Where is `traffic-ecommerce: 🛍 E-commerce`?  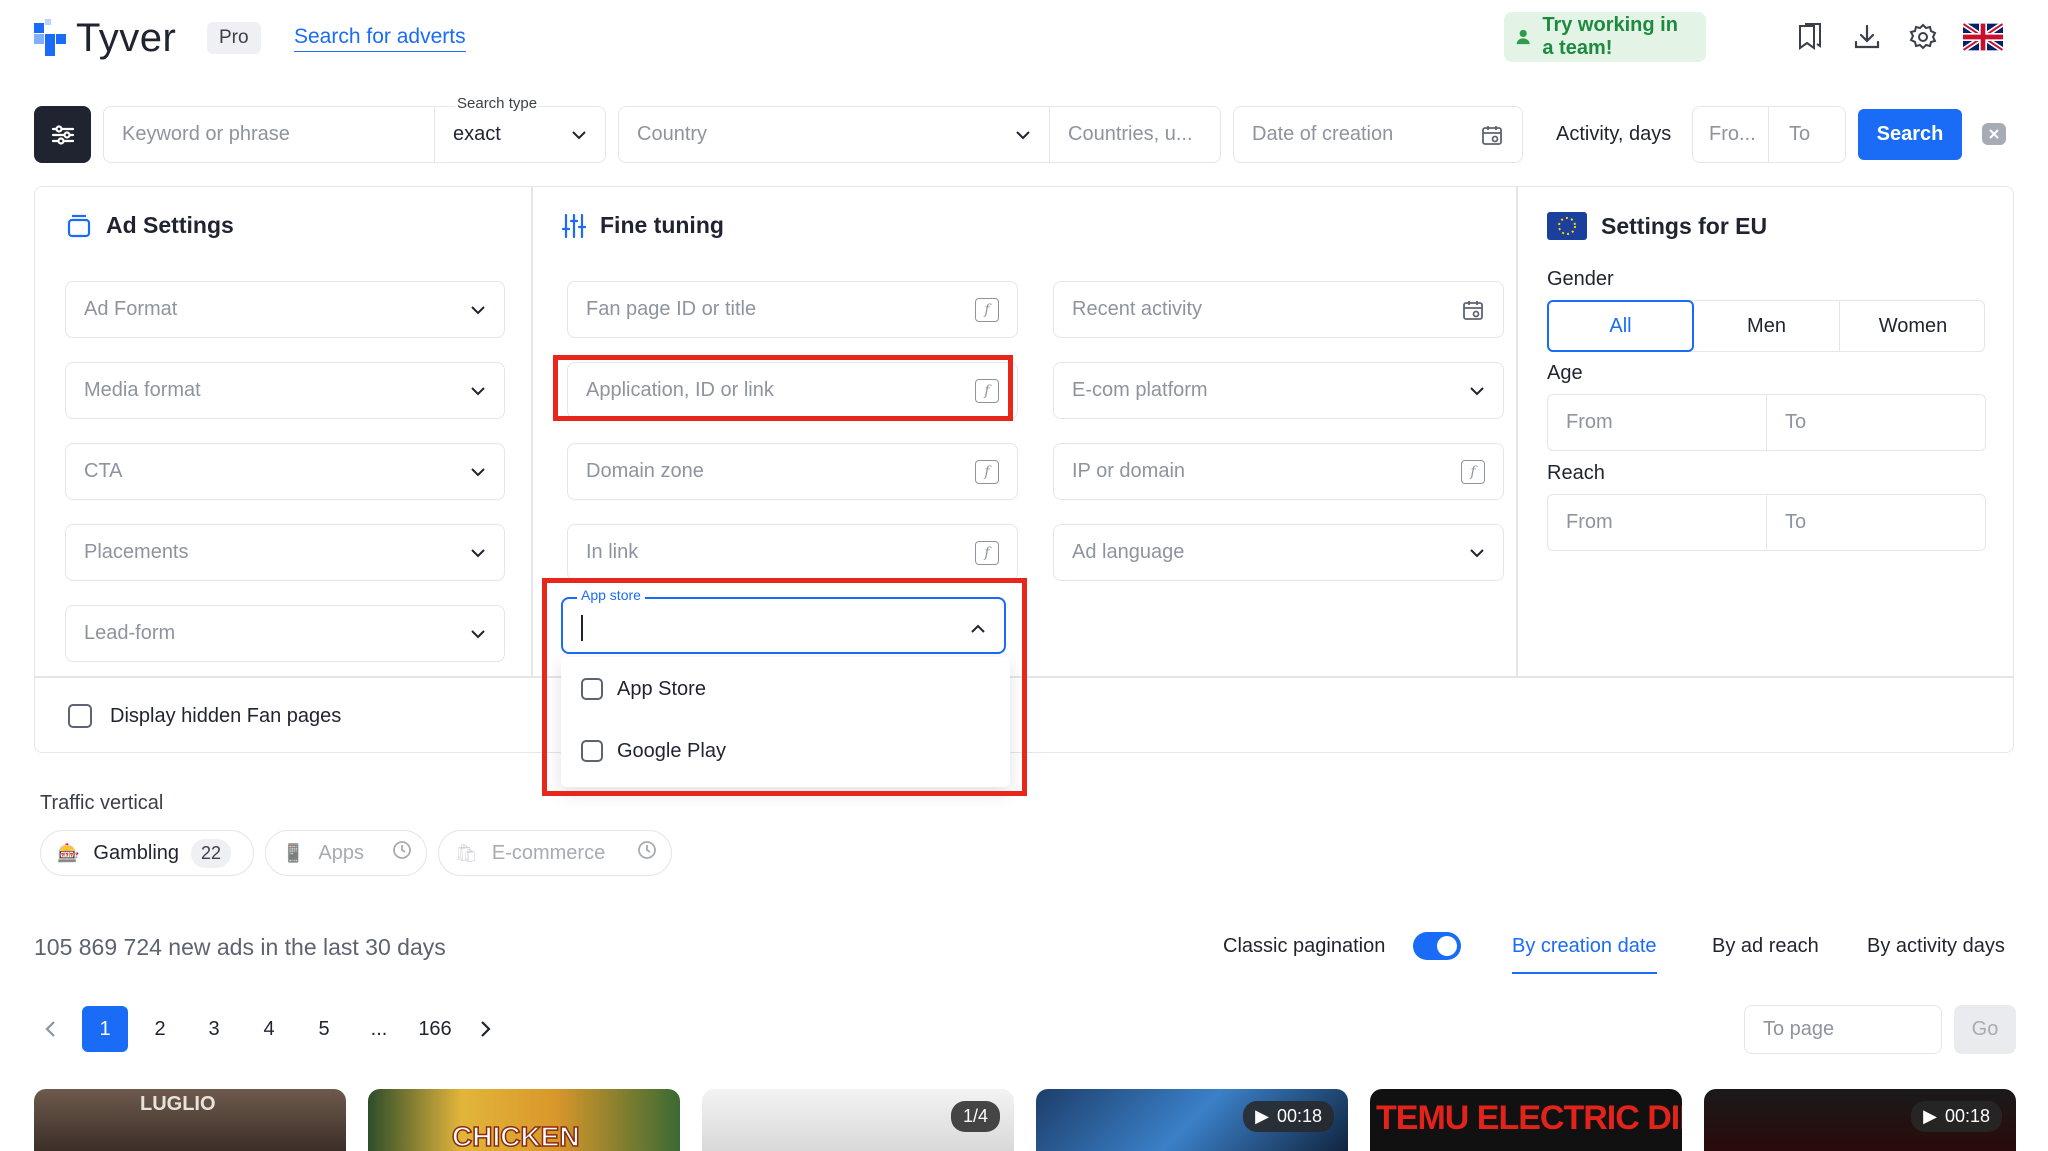
traffic-ecommerce: 🛍 E-commerce is located at coordinates (555, 853).